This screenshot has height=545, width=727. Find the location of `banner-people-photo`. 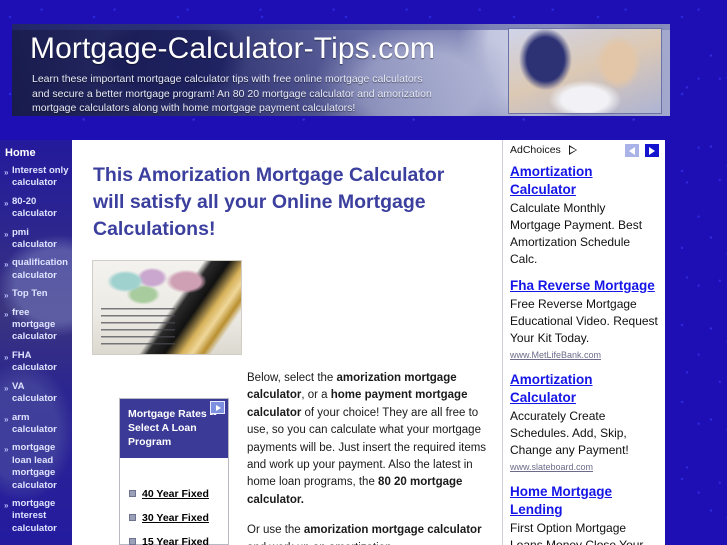

banner-people-photo is located at coordinates (585, 71).